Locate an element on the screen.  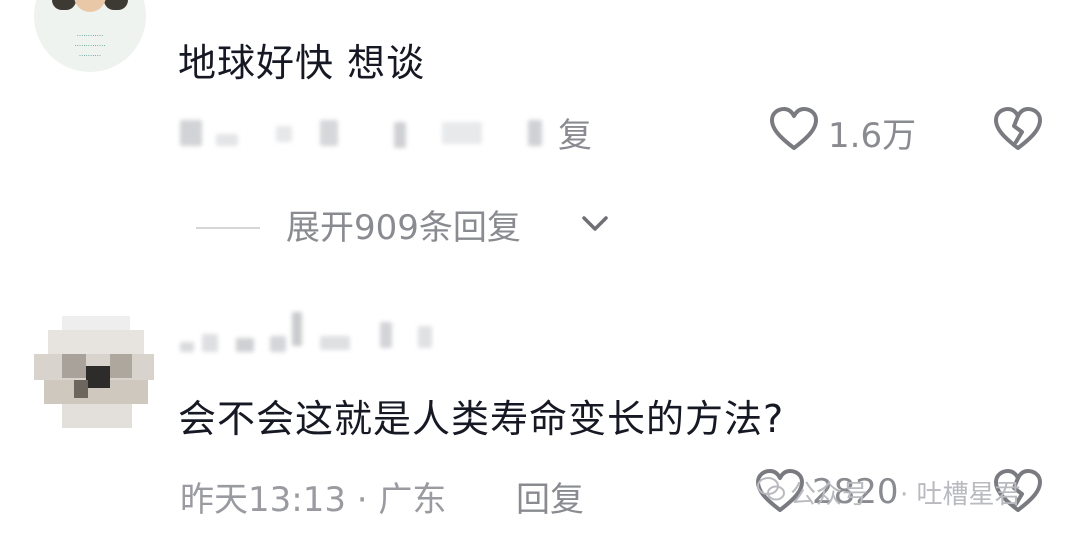
wechat-icon is located at coordinates (771, 489).